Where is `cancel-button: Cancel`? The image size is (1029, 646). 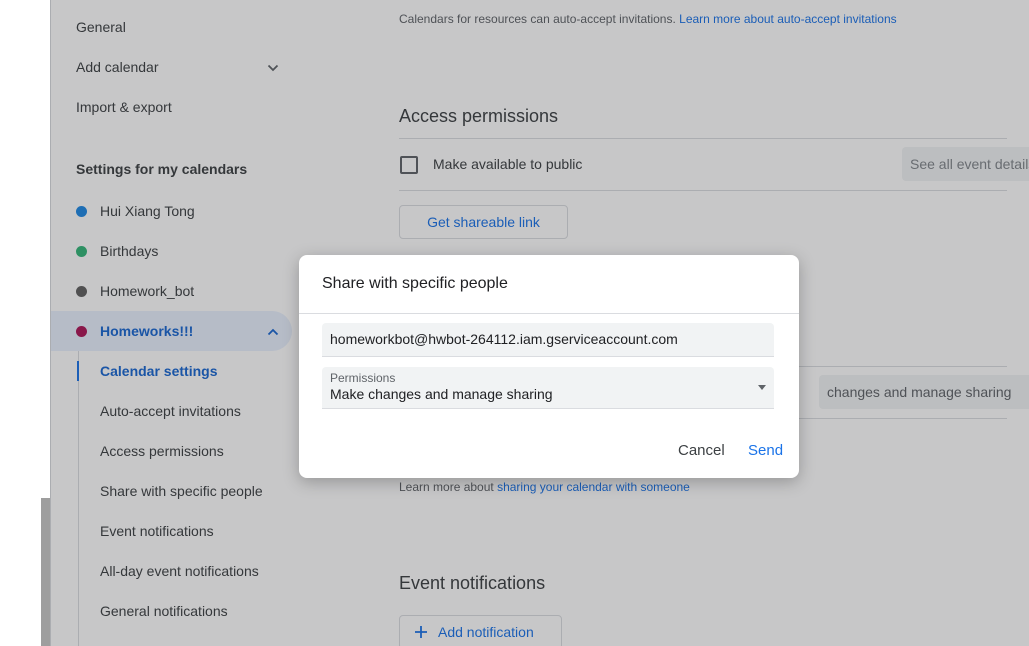 cancel-button: Cancel is located at coordinates (701, 450).